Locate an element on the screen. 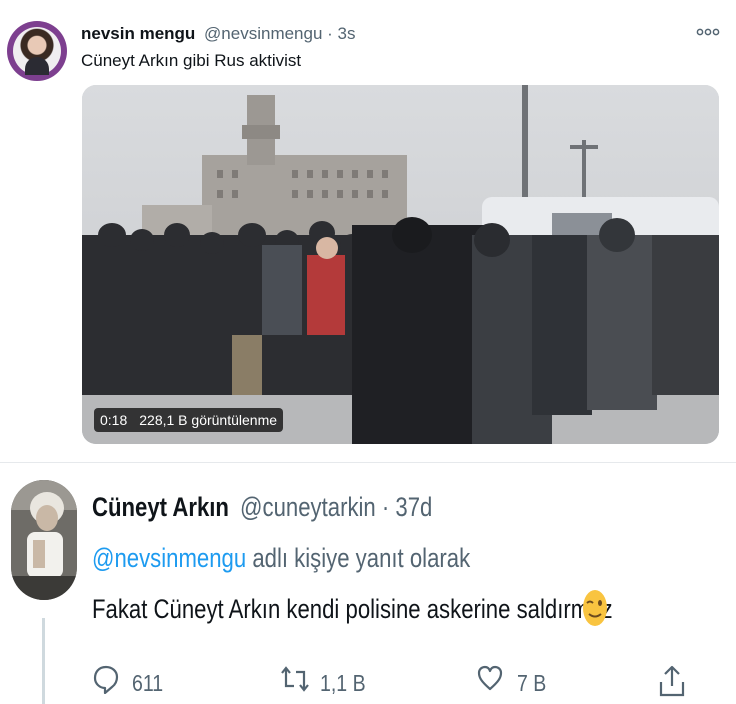 This screenshot has height=704, width=736. reply-author-row: Cüneyt Arkın @cuneytarkin · 37d is located at coordinates (262, 507).